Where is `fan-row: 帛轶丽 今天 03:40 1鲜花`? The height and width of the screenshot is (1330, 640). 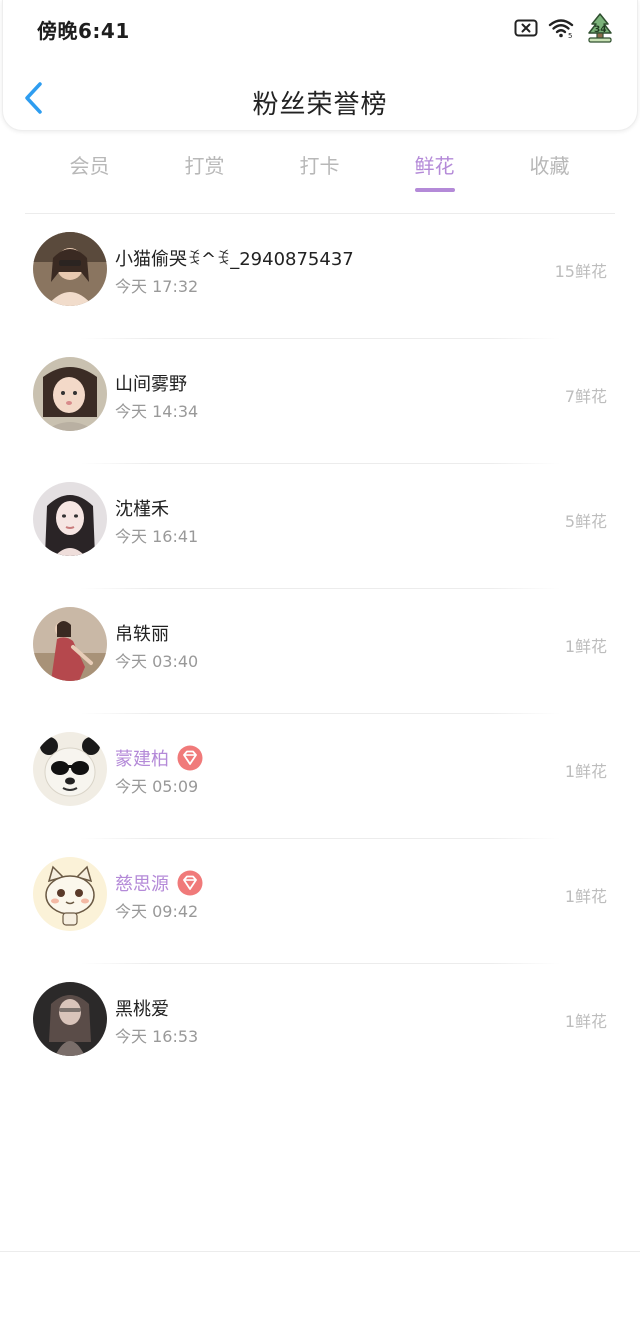 fan-row: 帛轶丽 今天 03:40 1鲜花 is located at coordinates (320, 651).